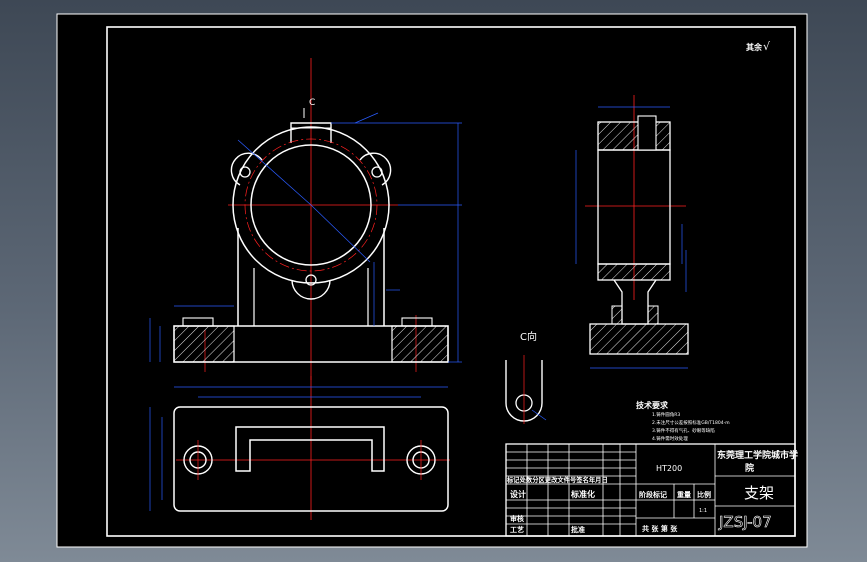  I want to click on part-name: 支架, so click(759, 493).